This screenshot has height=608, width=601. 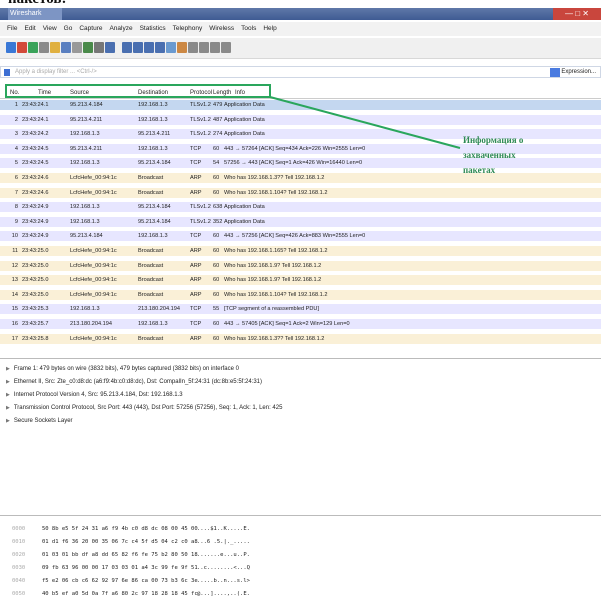 What do you see at coordinates (223, 555) in the screenshot?
I see `hex-ascii: .......e...u..P.` at bounding box center [223, 555].